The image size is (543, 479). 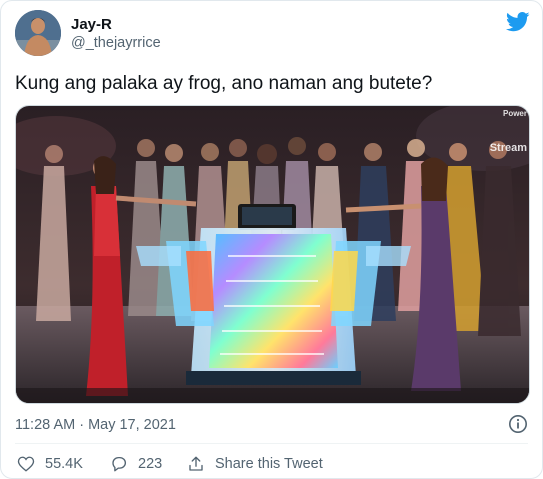 I want to click on twitter-bird-icon, so click(x=518, y=22).